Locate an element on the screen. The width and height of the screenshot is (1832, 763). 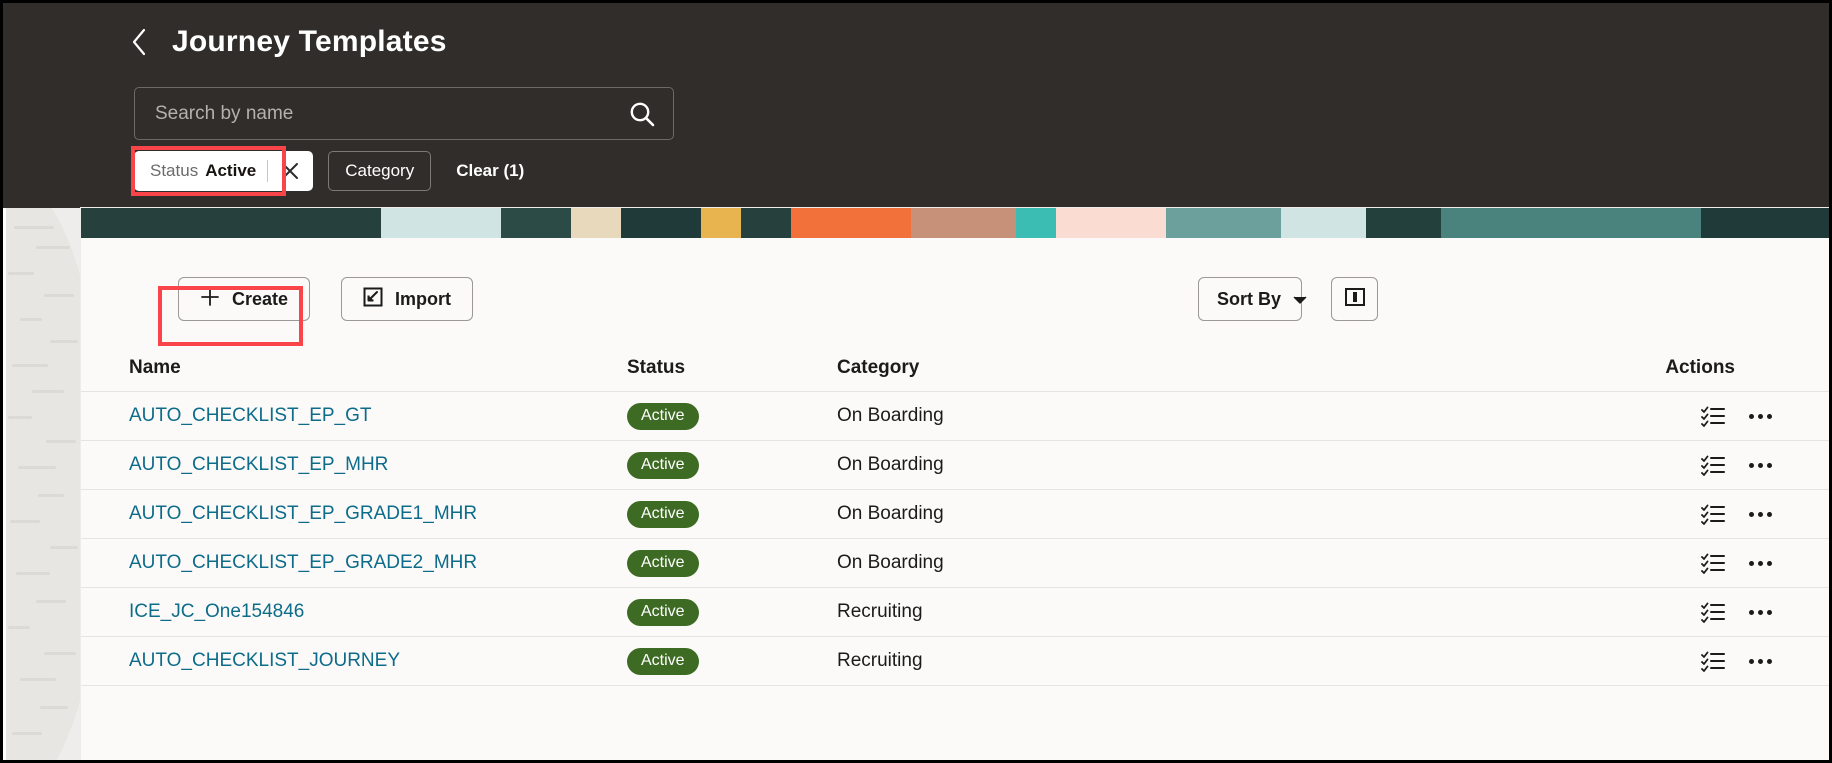
column-header-status: Status is located at coordinates (656, 367).